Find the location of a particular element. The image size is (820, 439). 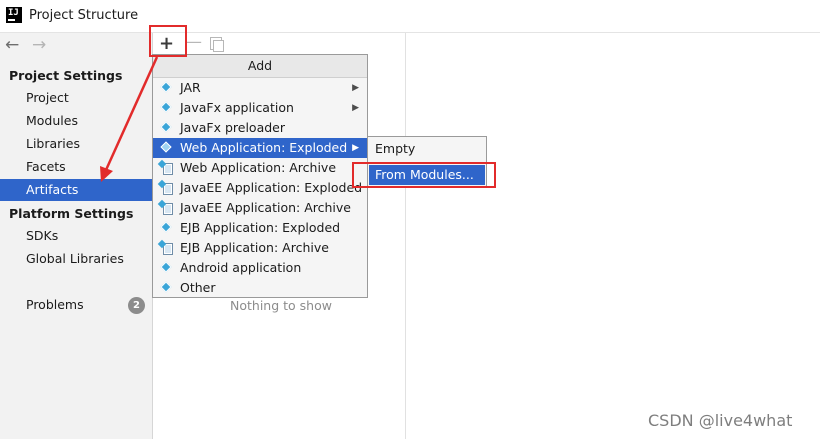

sidebar-item-artifacts: Artifacts is located at coordinates (76, 190).